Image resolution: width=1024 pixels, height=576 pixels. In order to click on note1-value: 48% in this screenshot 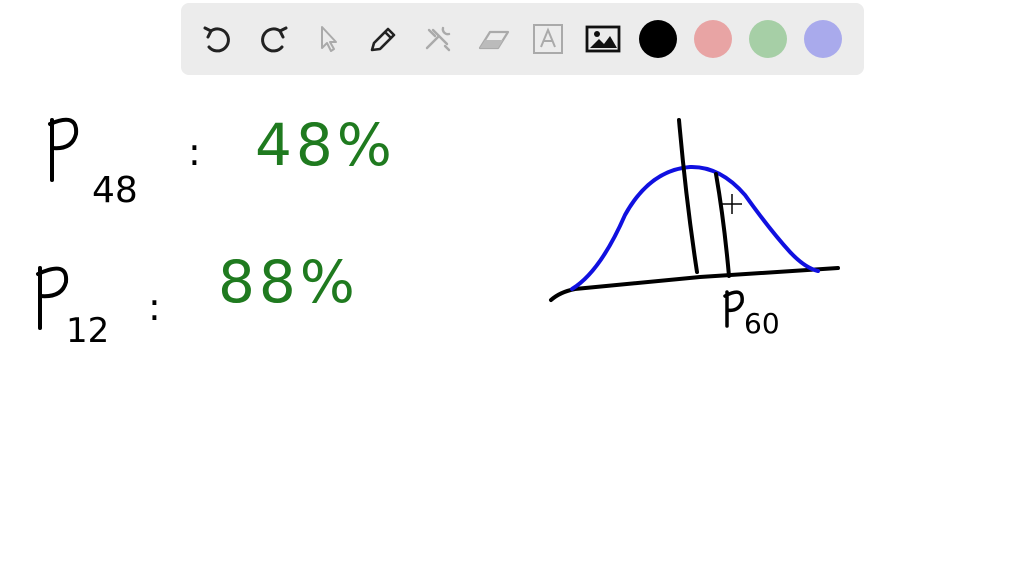, I will do `click(325, 145)`.